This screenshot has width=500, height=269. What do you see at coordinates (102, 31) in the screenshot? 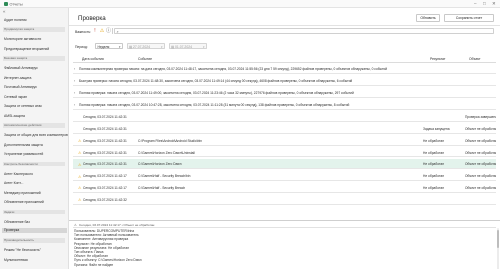
I see `warning-filter-icon: ⚠` at bounding box center [102, 31].